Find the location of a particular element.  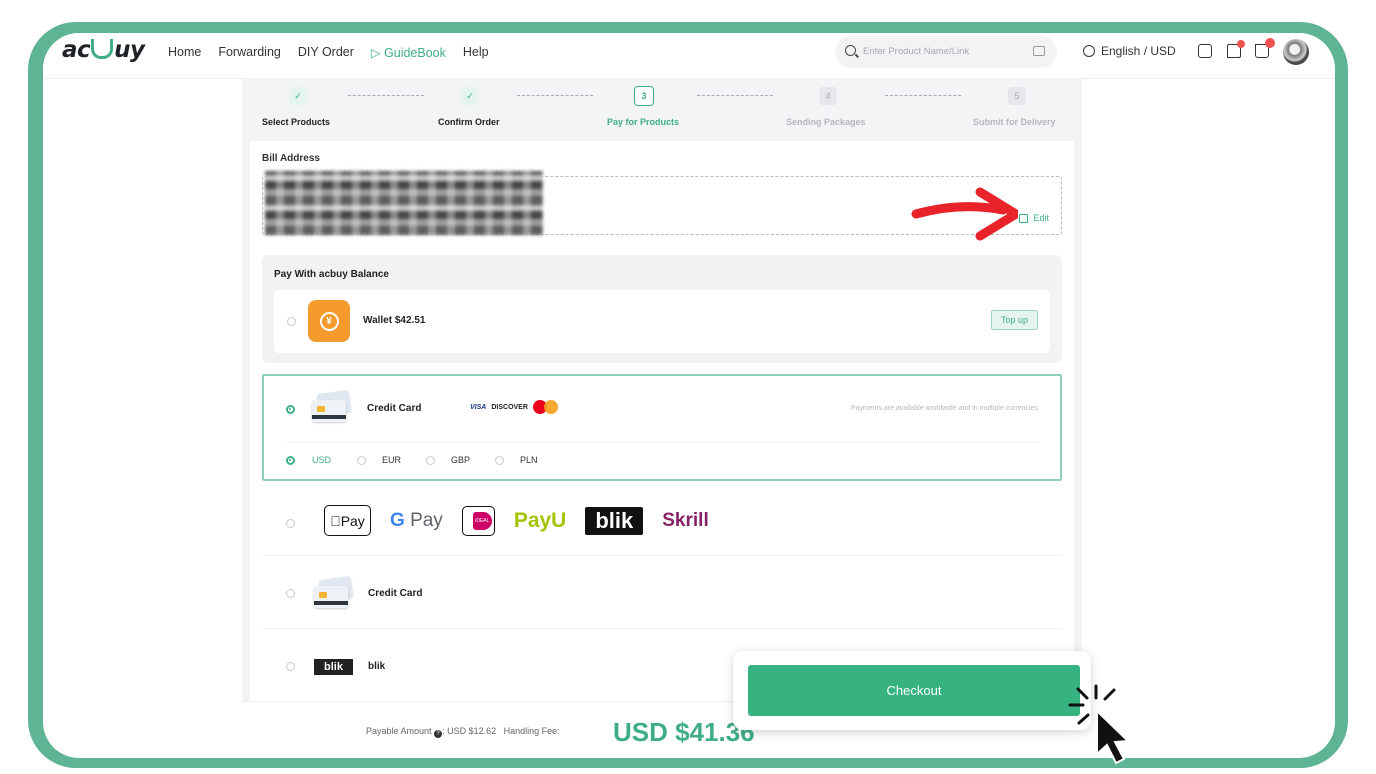

user-avatar is located at coordinates (1296, 52).